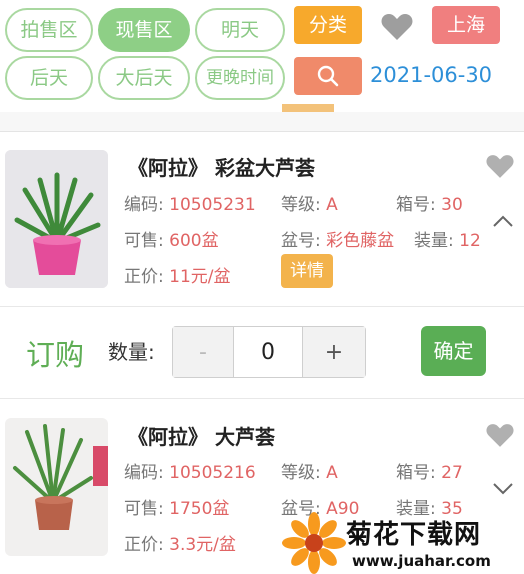 This screenshot has height=574, width=524. I want to click on quantity-stepper: - 0 +, so click(269, 352).